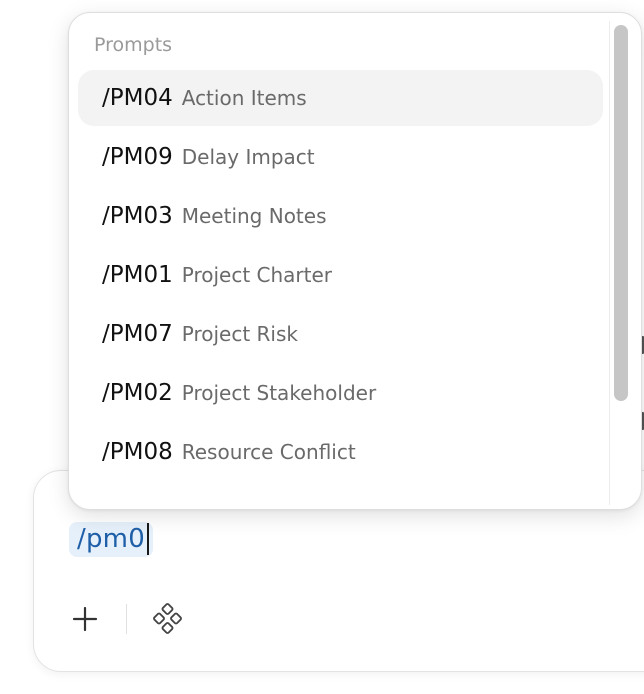 Image resolution: width=644 pixels, height=694 pixels. I want to click on composer-toolbar, so click(126, 619).